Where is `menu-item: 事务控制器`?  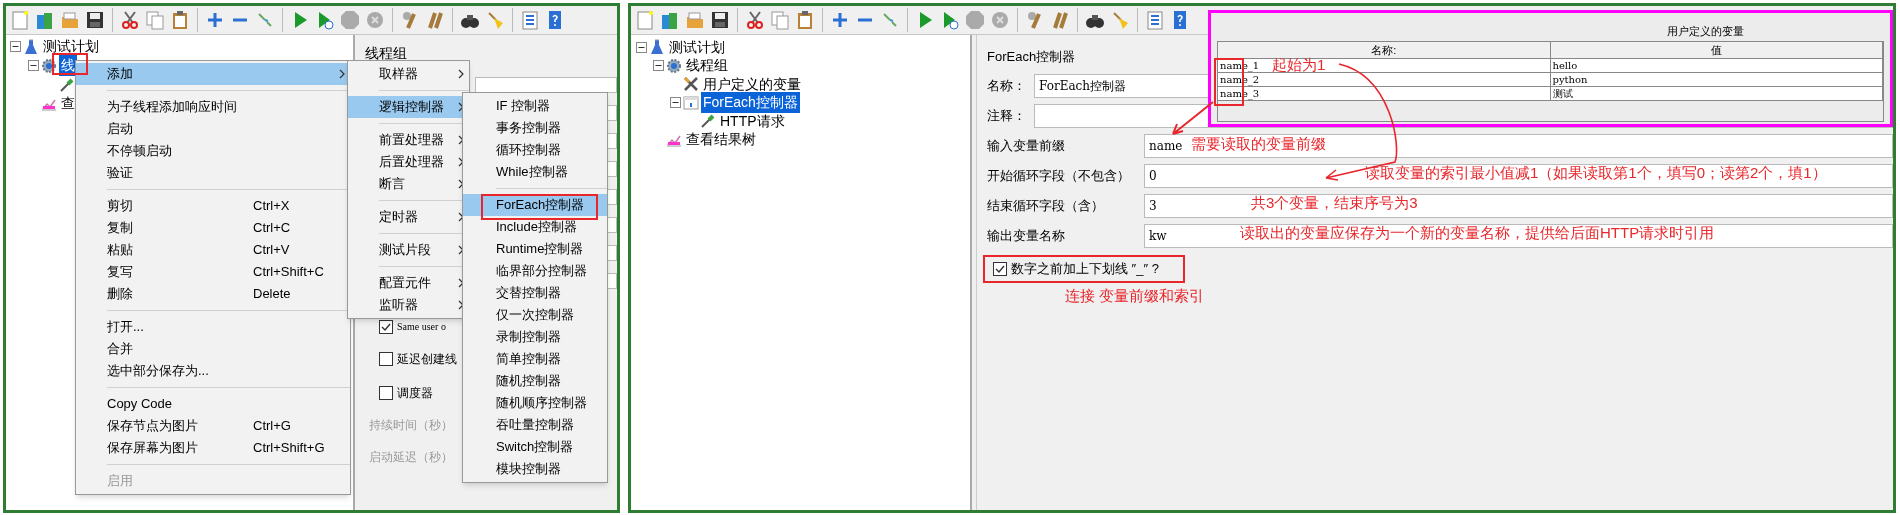
menu-item: 事务控制器 is located at coordinates (535, 128).